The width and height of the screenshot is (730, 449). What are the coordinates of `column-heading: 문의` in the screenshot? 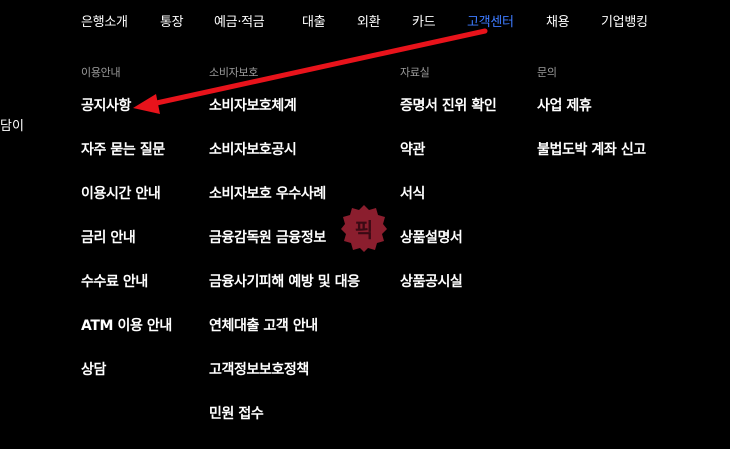 It's located at (547, 72).